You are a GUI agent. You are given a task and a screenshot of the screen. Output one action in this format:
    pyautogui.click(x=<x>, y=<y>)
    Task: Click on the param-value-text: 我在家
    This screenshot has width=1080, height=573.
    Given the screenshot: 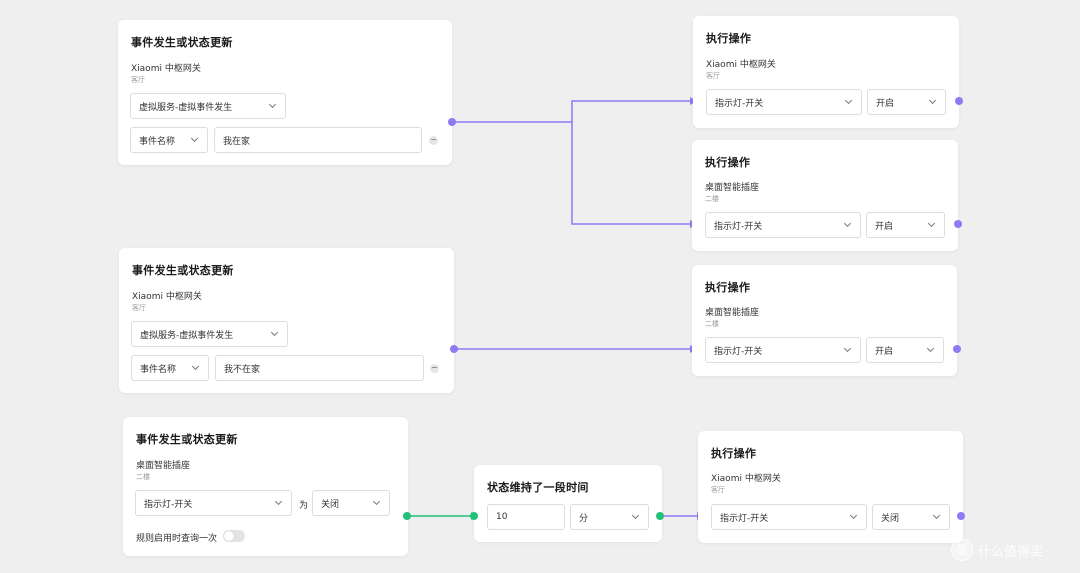 What is the action you would take?
    pyautogui.click(x=237, y=141)
    